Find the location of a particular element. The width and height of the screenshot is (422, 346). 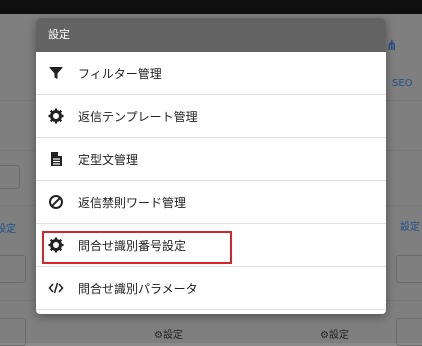

menu-item-inquiry-id-number-settings: 問合せ識別番号設定 is located at coordinates (211, 245).